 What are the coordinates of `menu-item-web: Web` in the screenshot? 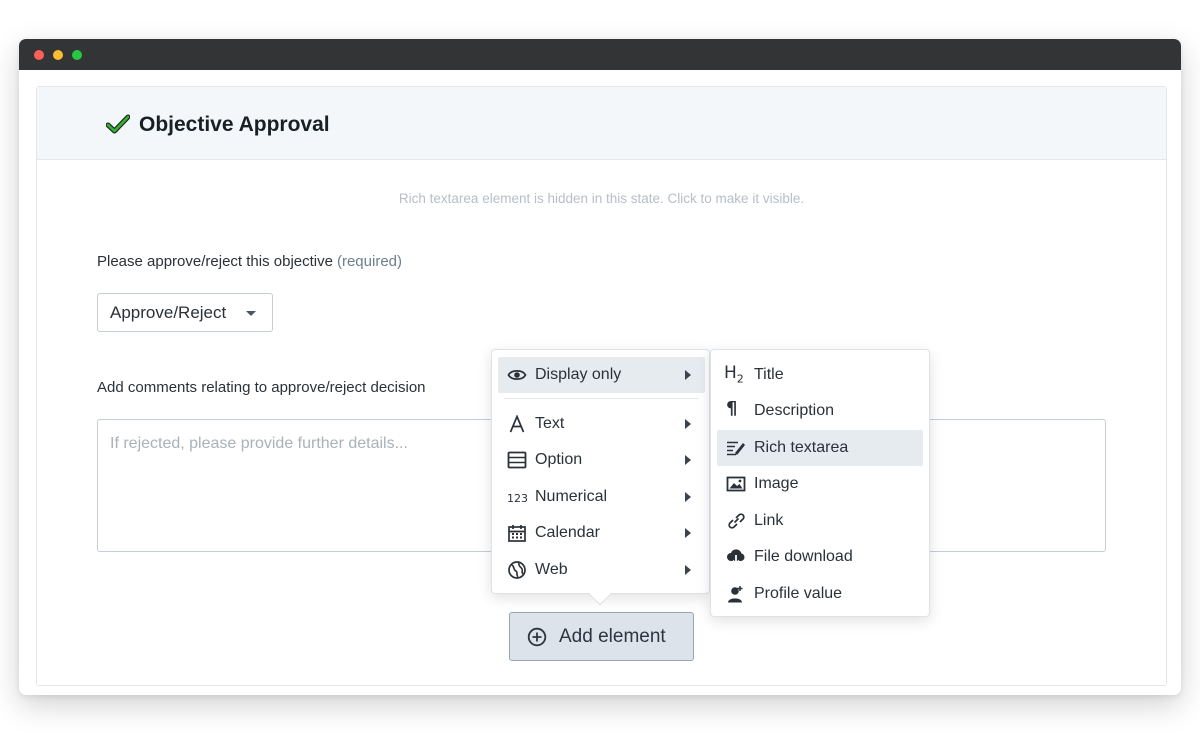 It's located at (601, 570).